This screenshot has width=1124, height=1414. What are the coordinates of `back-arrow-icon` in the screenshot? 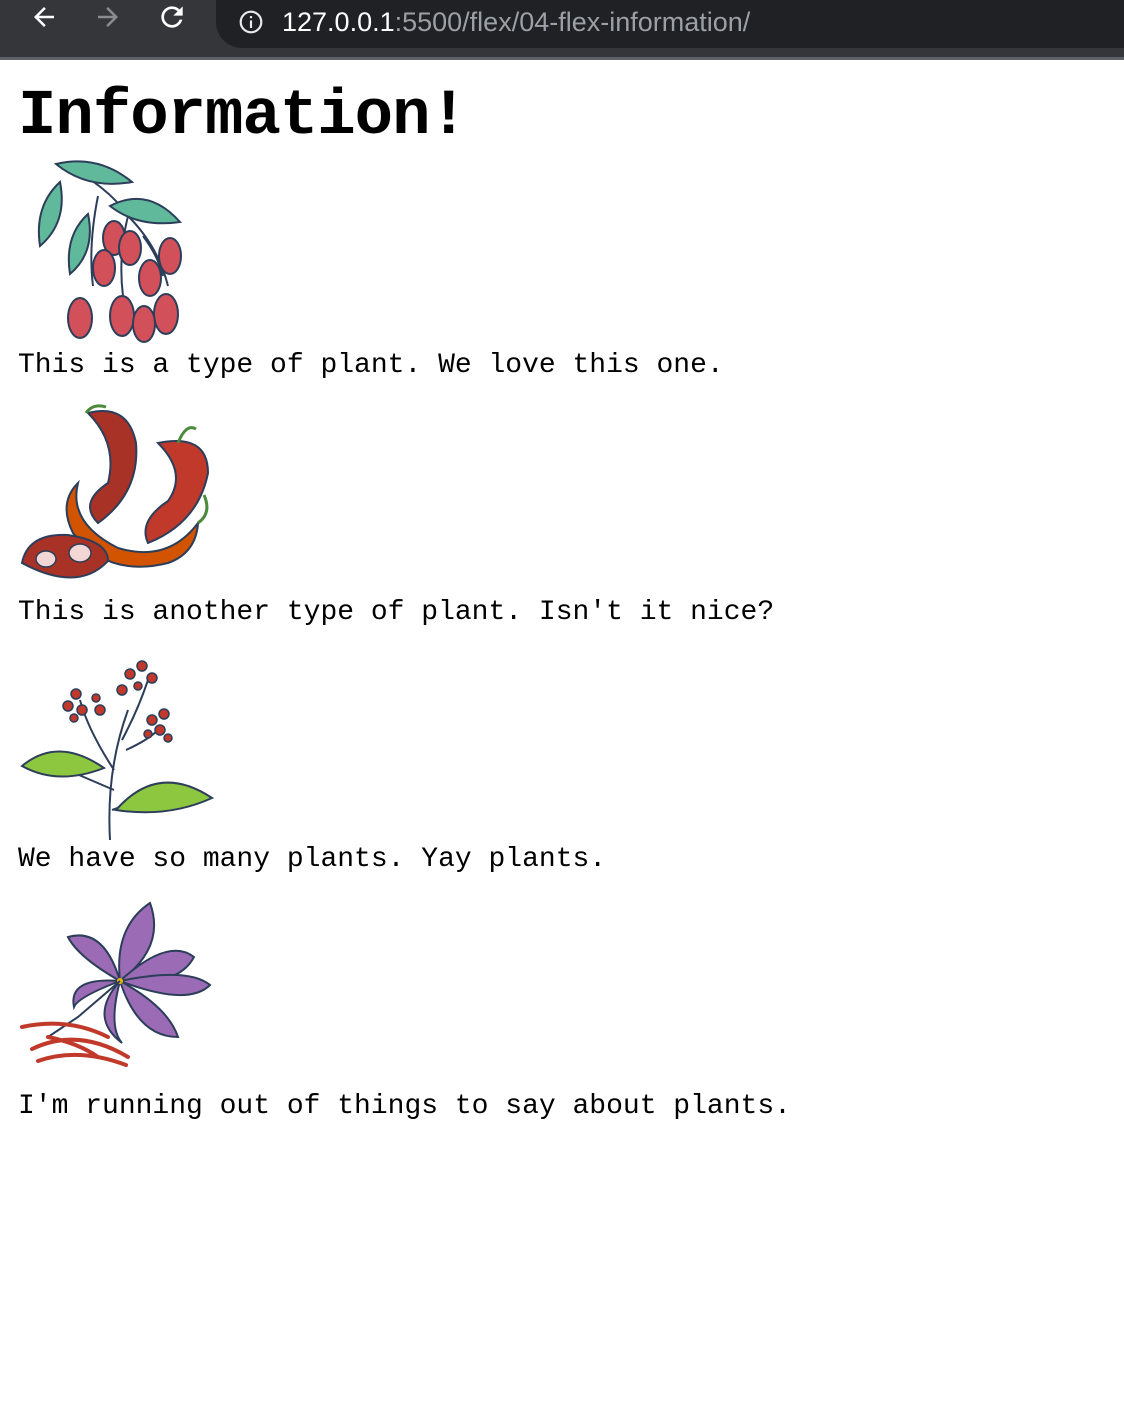 It's located at (44, 17).